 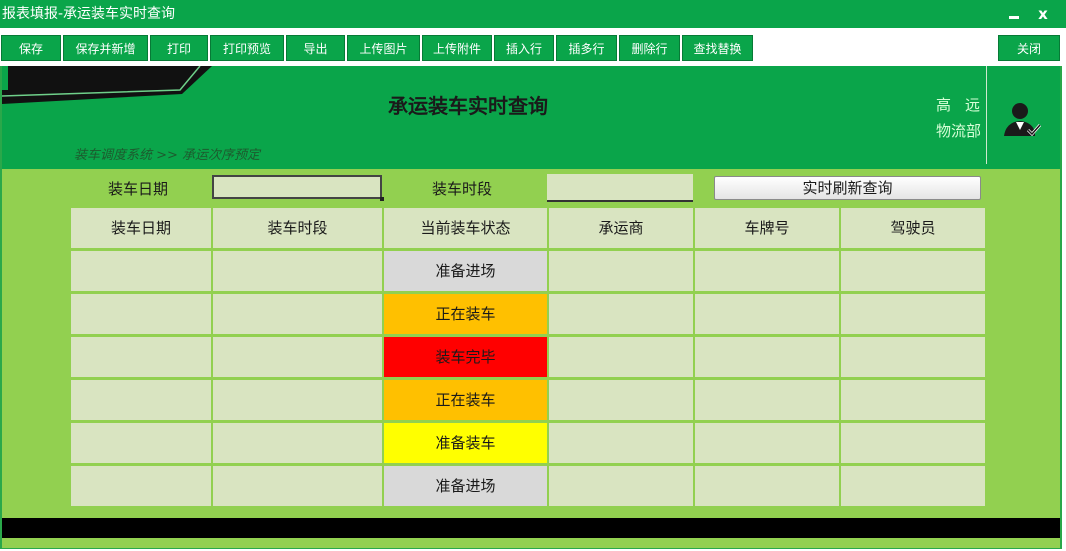 I want to click on bottom-strip, so click(x=531, y=543).